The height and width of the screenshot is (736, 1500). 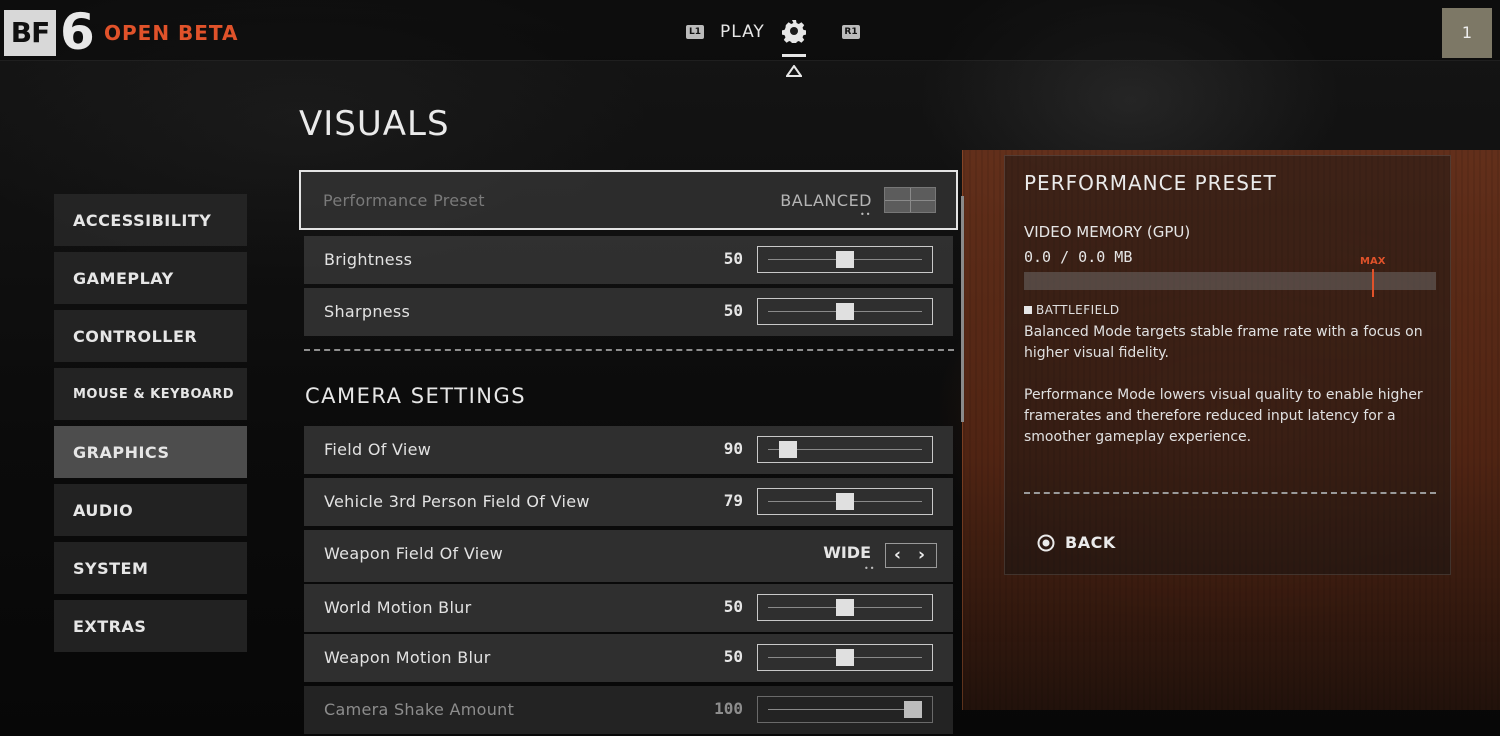 What do you see at coordinates (1373, 283) in the screenshot?
I see `max-memory-marker` at bounding box center [1373, 283].